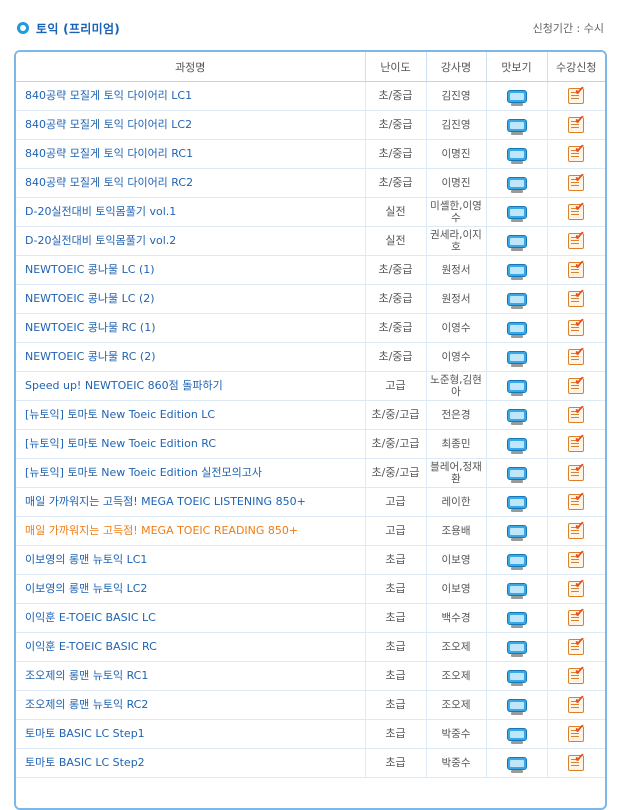 Image resolution: width=622 pixels, height=810 pixels. What do you see at coordinates (191, 241) in the screenshot?
I see `course-link: D-20실전대비 토익몸풀기 vol.2` at bounding box center [191, 241].